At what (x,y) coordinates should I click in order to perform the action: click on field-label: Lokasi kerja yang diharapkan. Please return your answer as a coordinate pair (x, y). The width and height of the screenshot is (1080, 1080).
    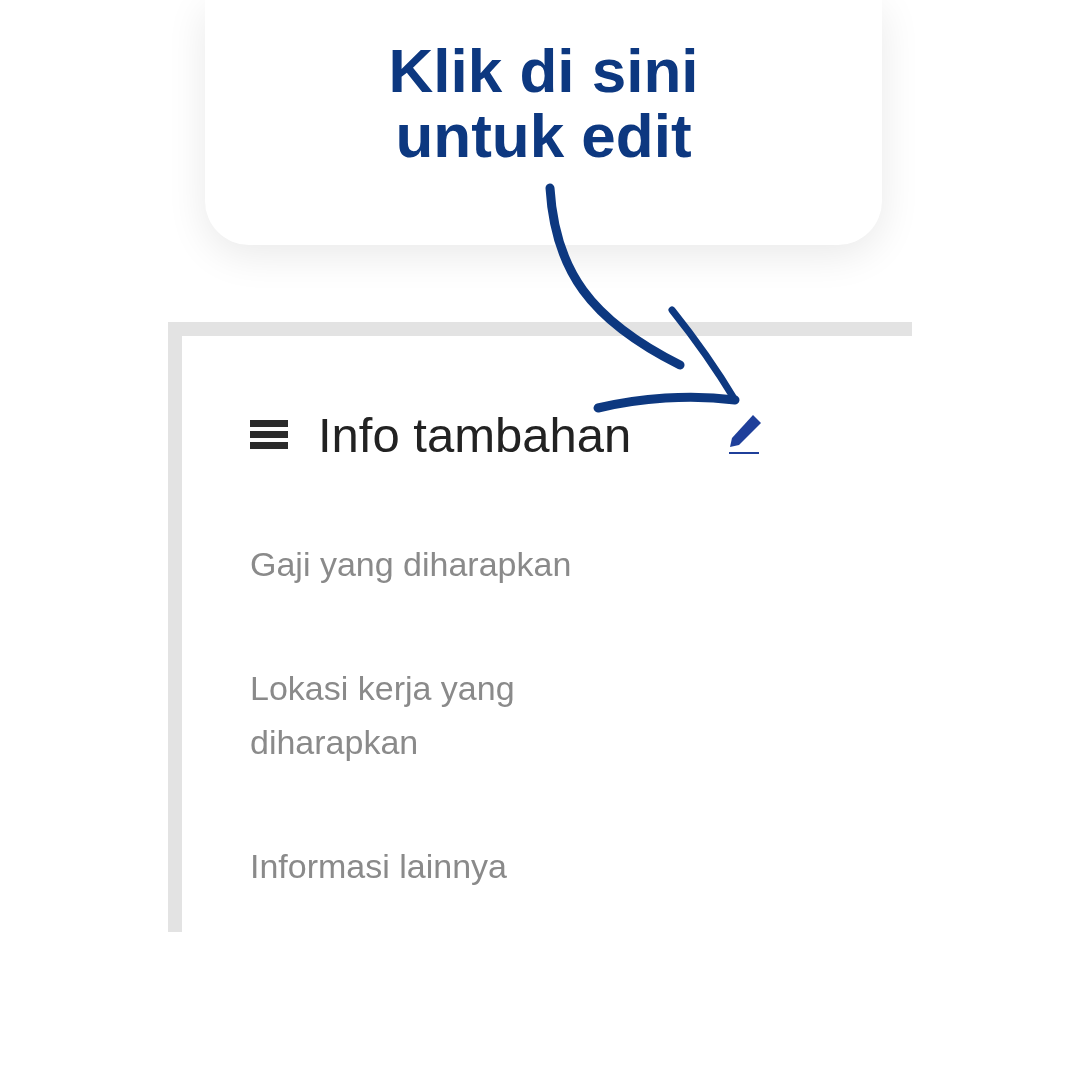
    Looking at the image, I should click on (383, 715).